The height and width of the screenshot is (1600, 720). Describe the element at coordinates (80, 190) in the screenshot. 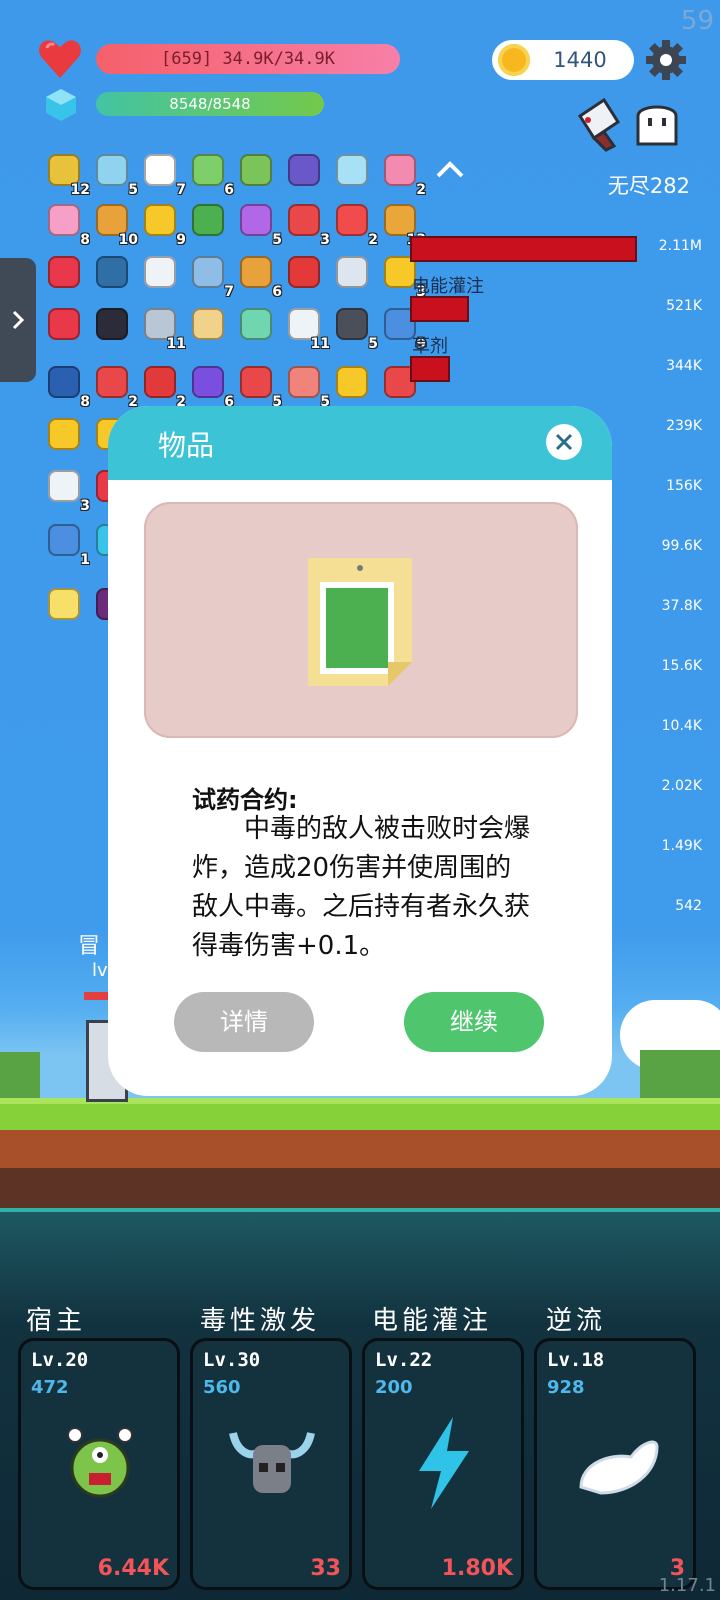

I see `item-count: 12` at that location.